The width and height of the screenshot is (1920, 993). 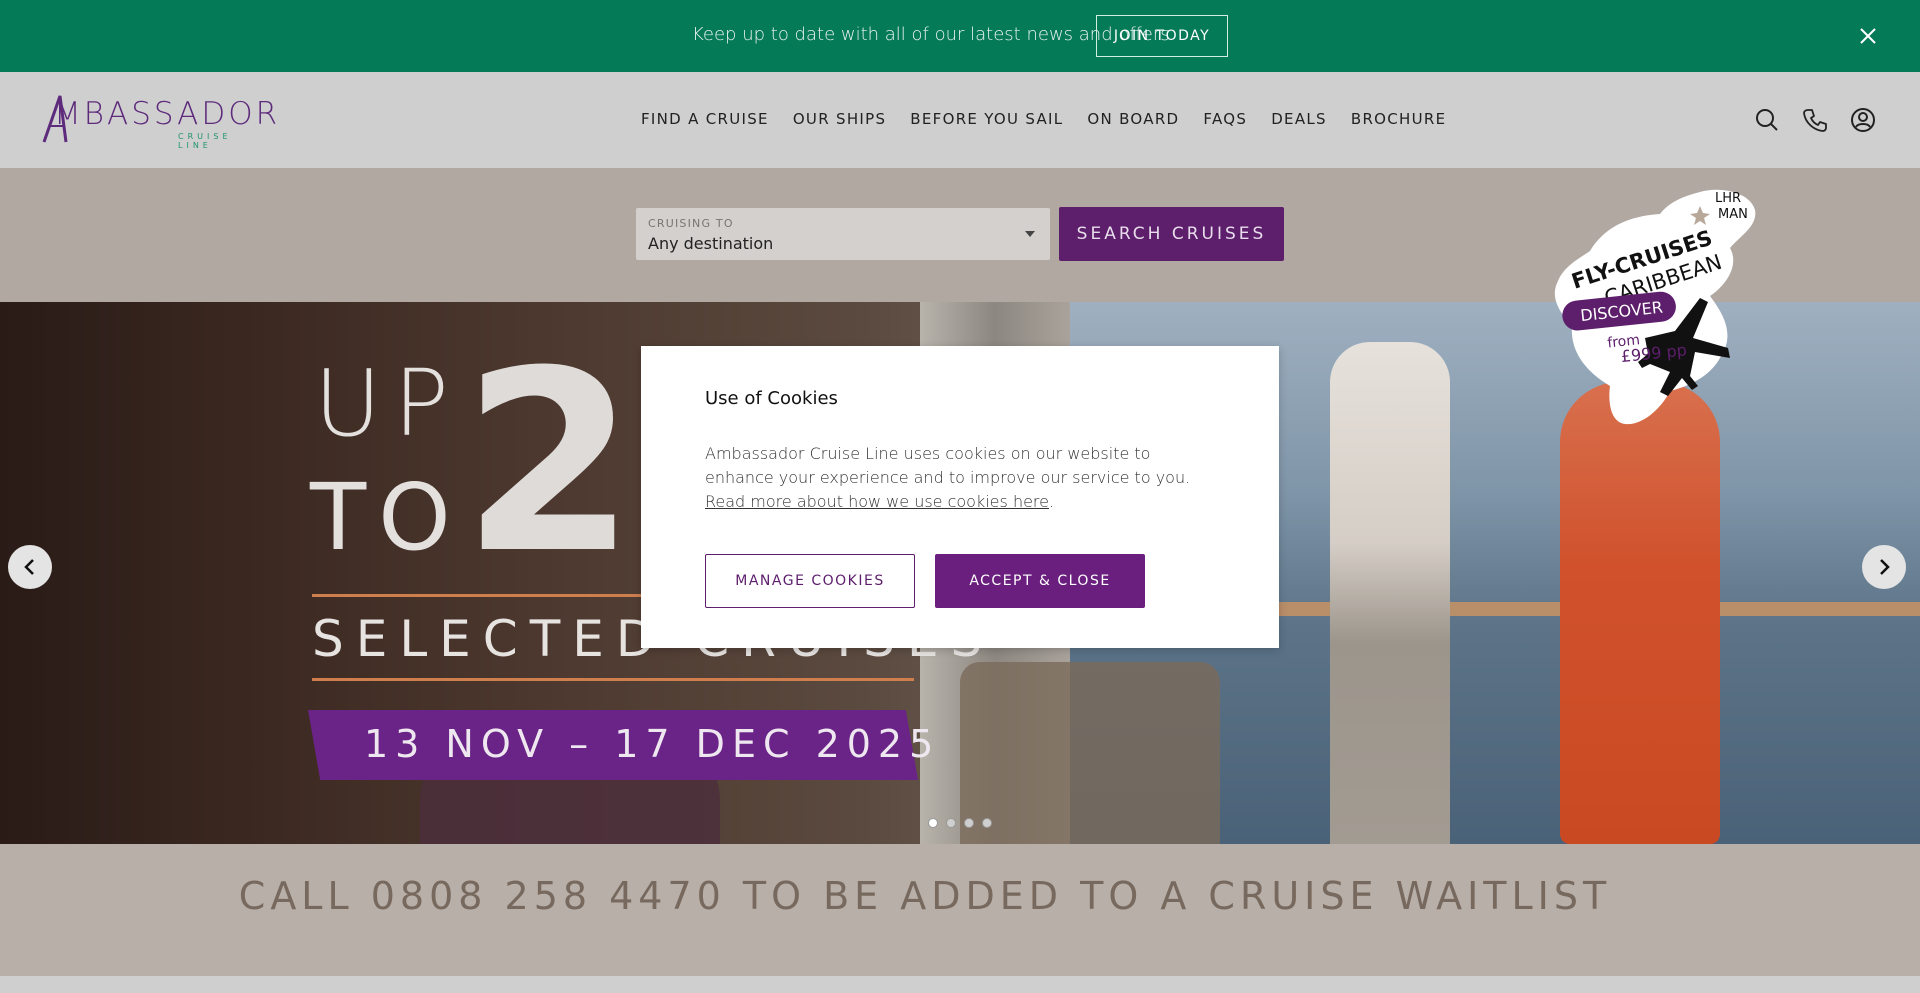 What do you see at coordinates (167, 114) in the screenshot?
I see `logo-wordmark: MBASSADOR` at bounding box center [167, 114].